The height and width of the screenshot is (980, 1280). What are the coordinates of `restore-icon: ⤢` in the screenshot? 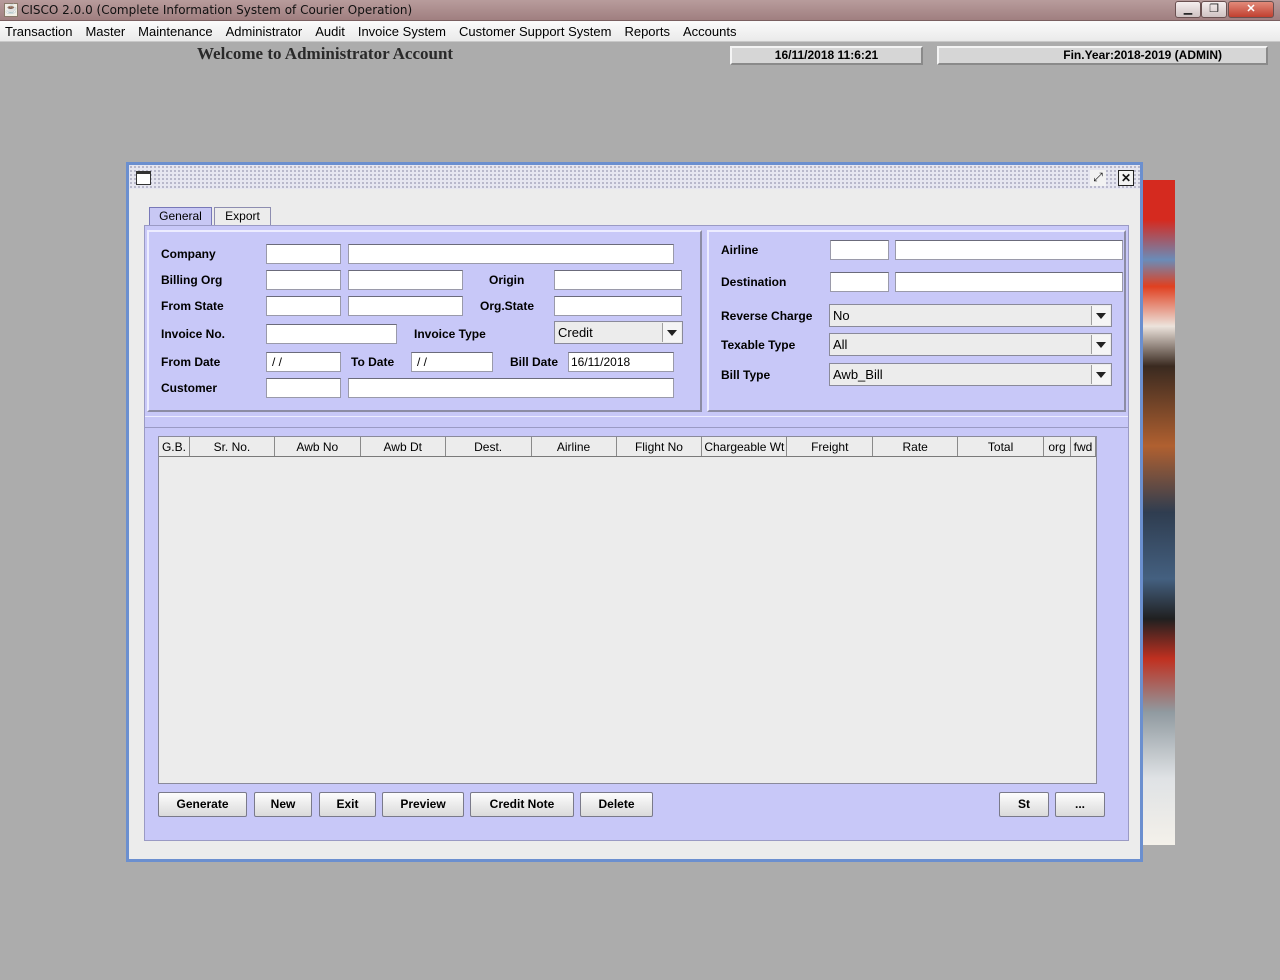 It's located at (1098, 178).